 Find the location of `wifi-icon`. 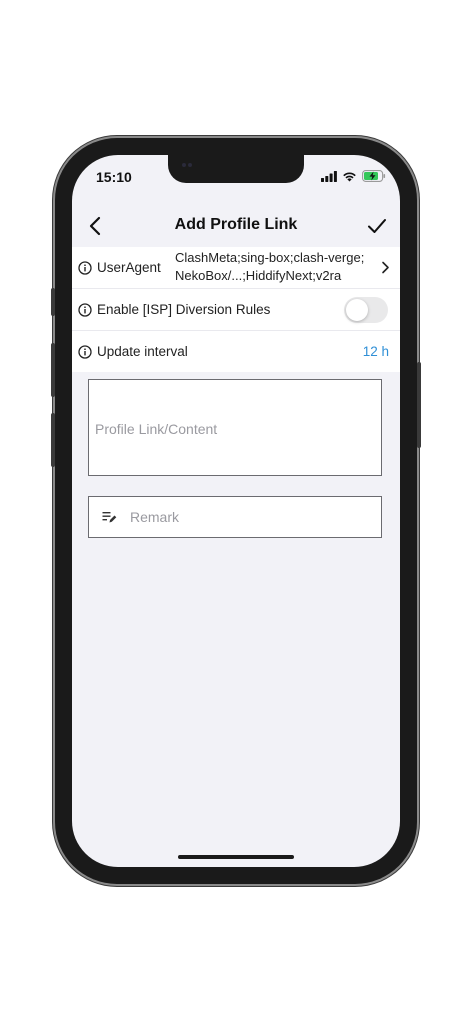

wifi-icon is located at coordinates (349, 176).